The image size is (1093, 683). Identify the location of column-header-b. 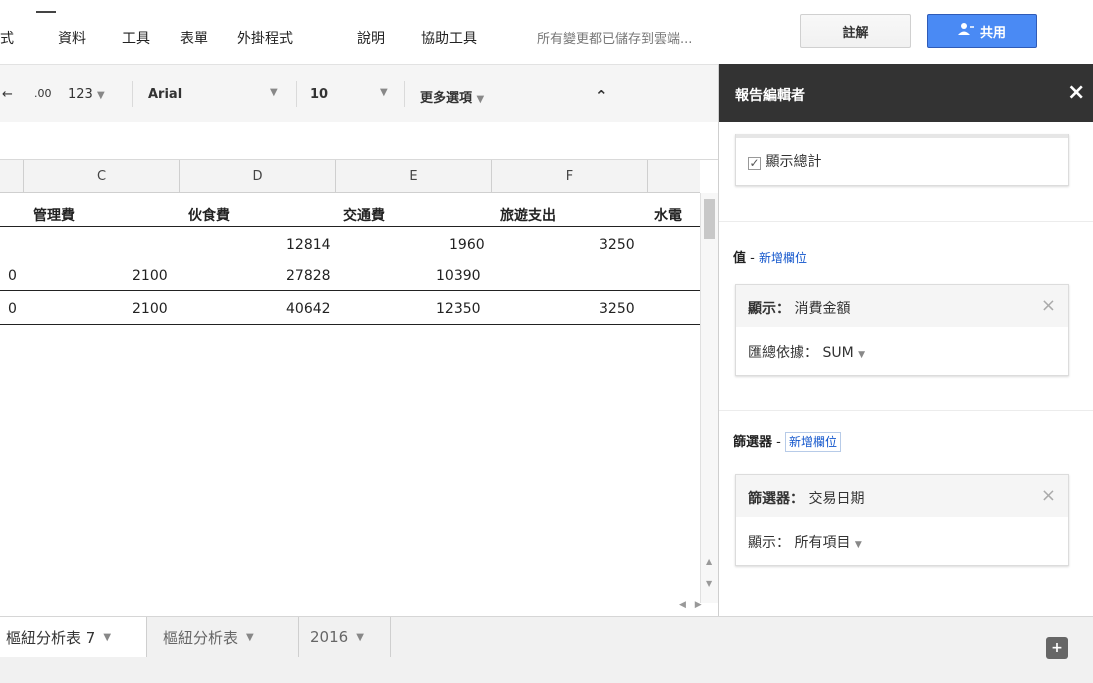
(12, 176).